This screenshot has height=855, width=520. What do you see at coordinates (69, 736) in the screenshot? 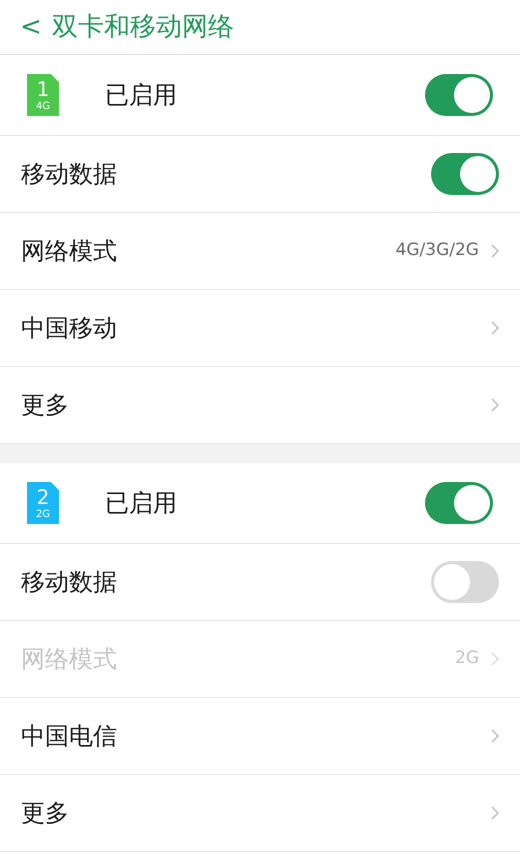
I see `row-label: 中国电信` at bounding box center [69, 736].